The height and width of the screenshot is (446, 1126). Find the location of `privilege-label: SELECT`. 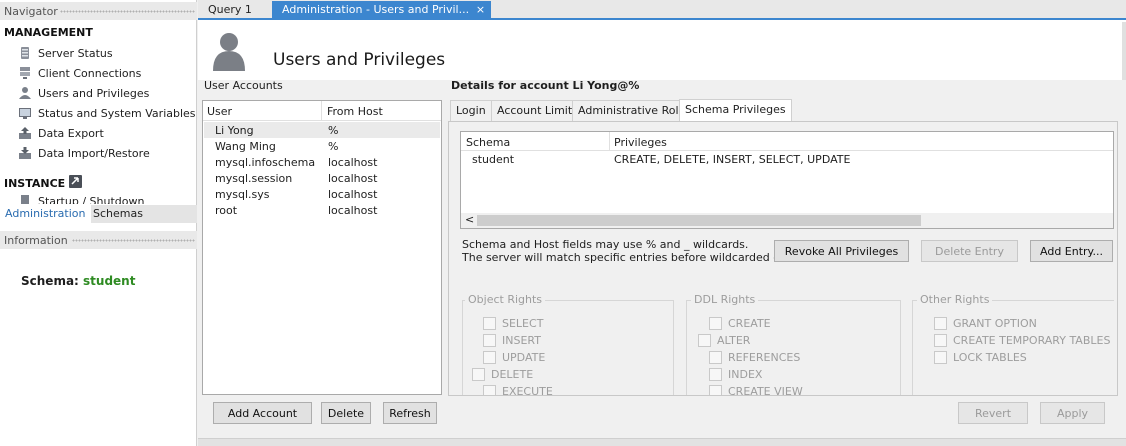

privilege-label: SELECT is located at coordinates (523, 323).